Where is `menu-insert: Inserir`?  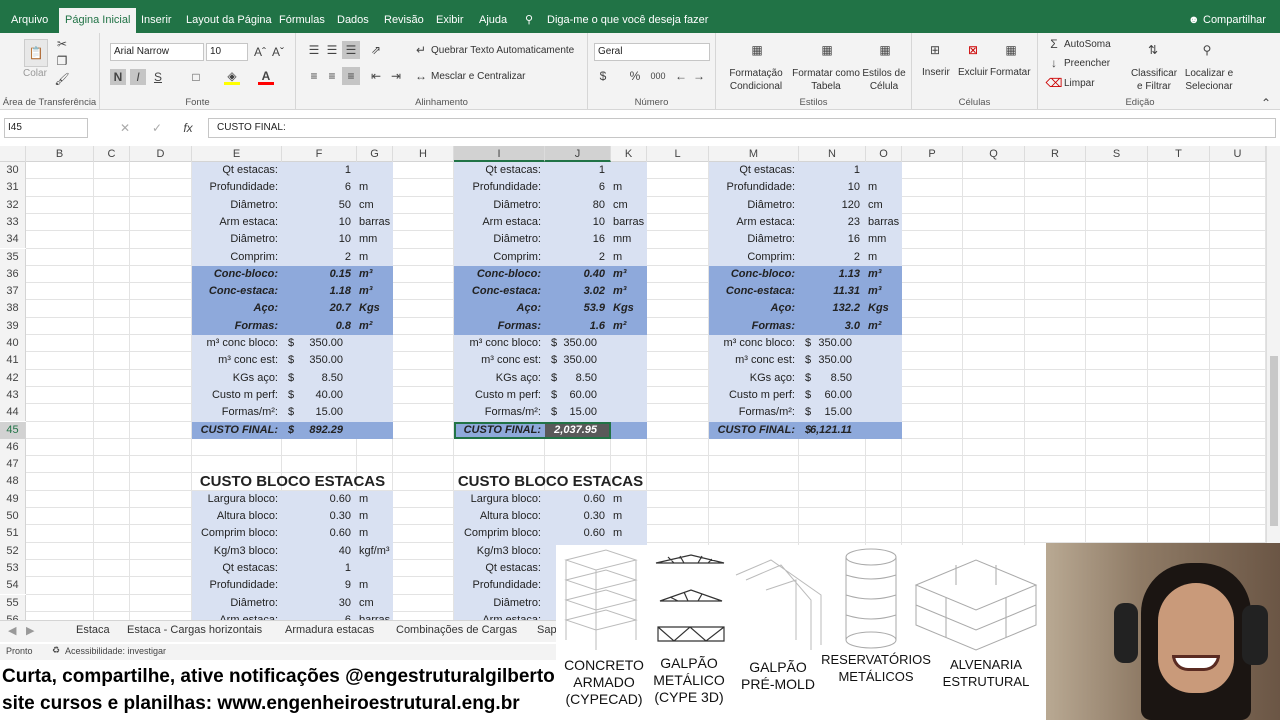
menu-insert: Inserir is located at coordinates (156, 20).